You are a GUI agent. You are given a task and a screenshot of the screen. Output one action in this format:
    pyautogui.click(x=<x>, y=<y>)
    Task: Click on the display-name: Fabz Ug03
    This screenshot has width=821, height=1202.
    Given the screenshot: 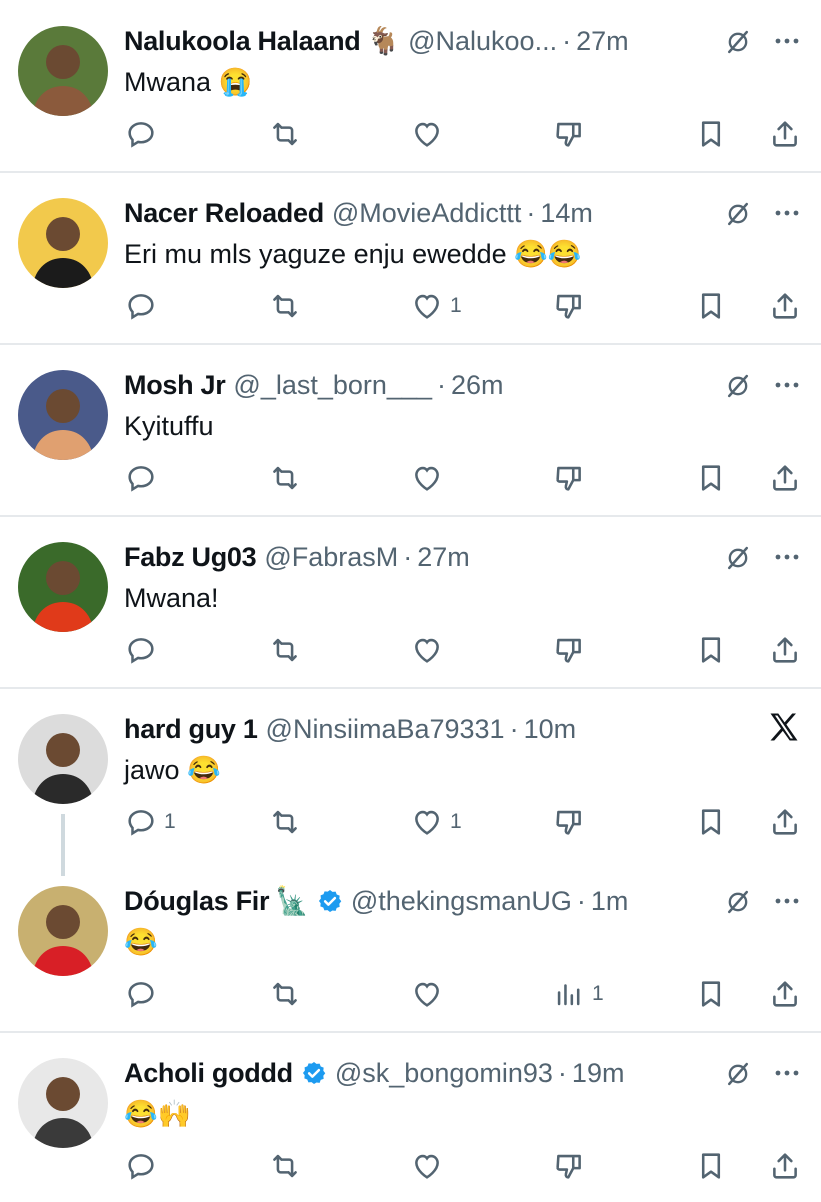 What is the action you would take?
    pyautogui.click(x=190, y=557)
    